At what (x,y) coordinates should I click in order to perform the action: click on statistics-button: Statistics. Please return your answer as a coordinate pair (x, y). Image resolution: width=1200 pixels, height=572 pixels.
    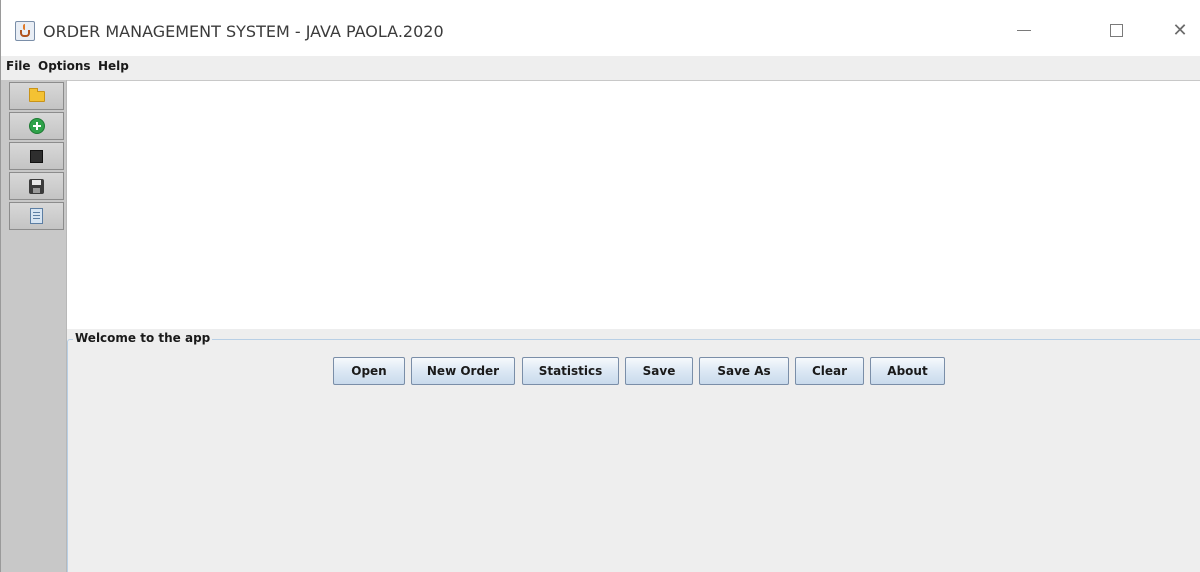
    Looking at the image, I should click on (570, 371).